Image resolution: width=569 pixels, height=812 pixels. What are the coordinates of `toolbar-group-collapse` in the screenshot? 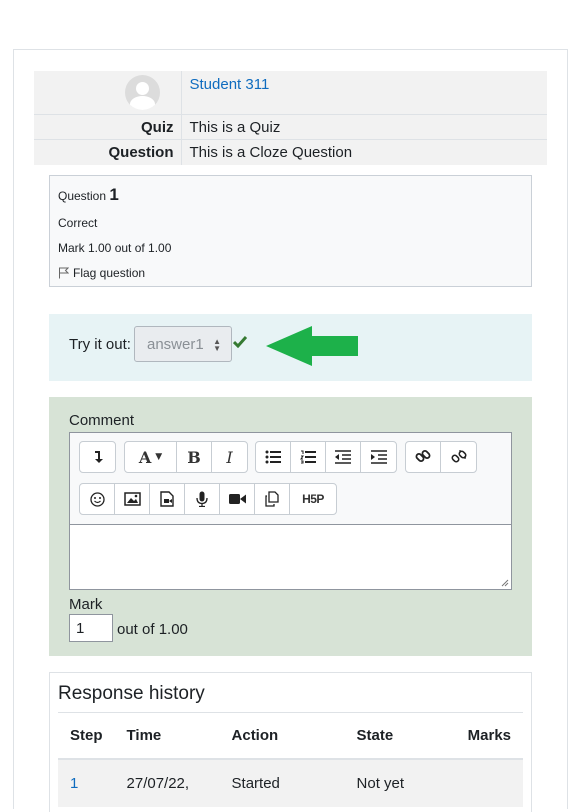 It's located at (97, 457).